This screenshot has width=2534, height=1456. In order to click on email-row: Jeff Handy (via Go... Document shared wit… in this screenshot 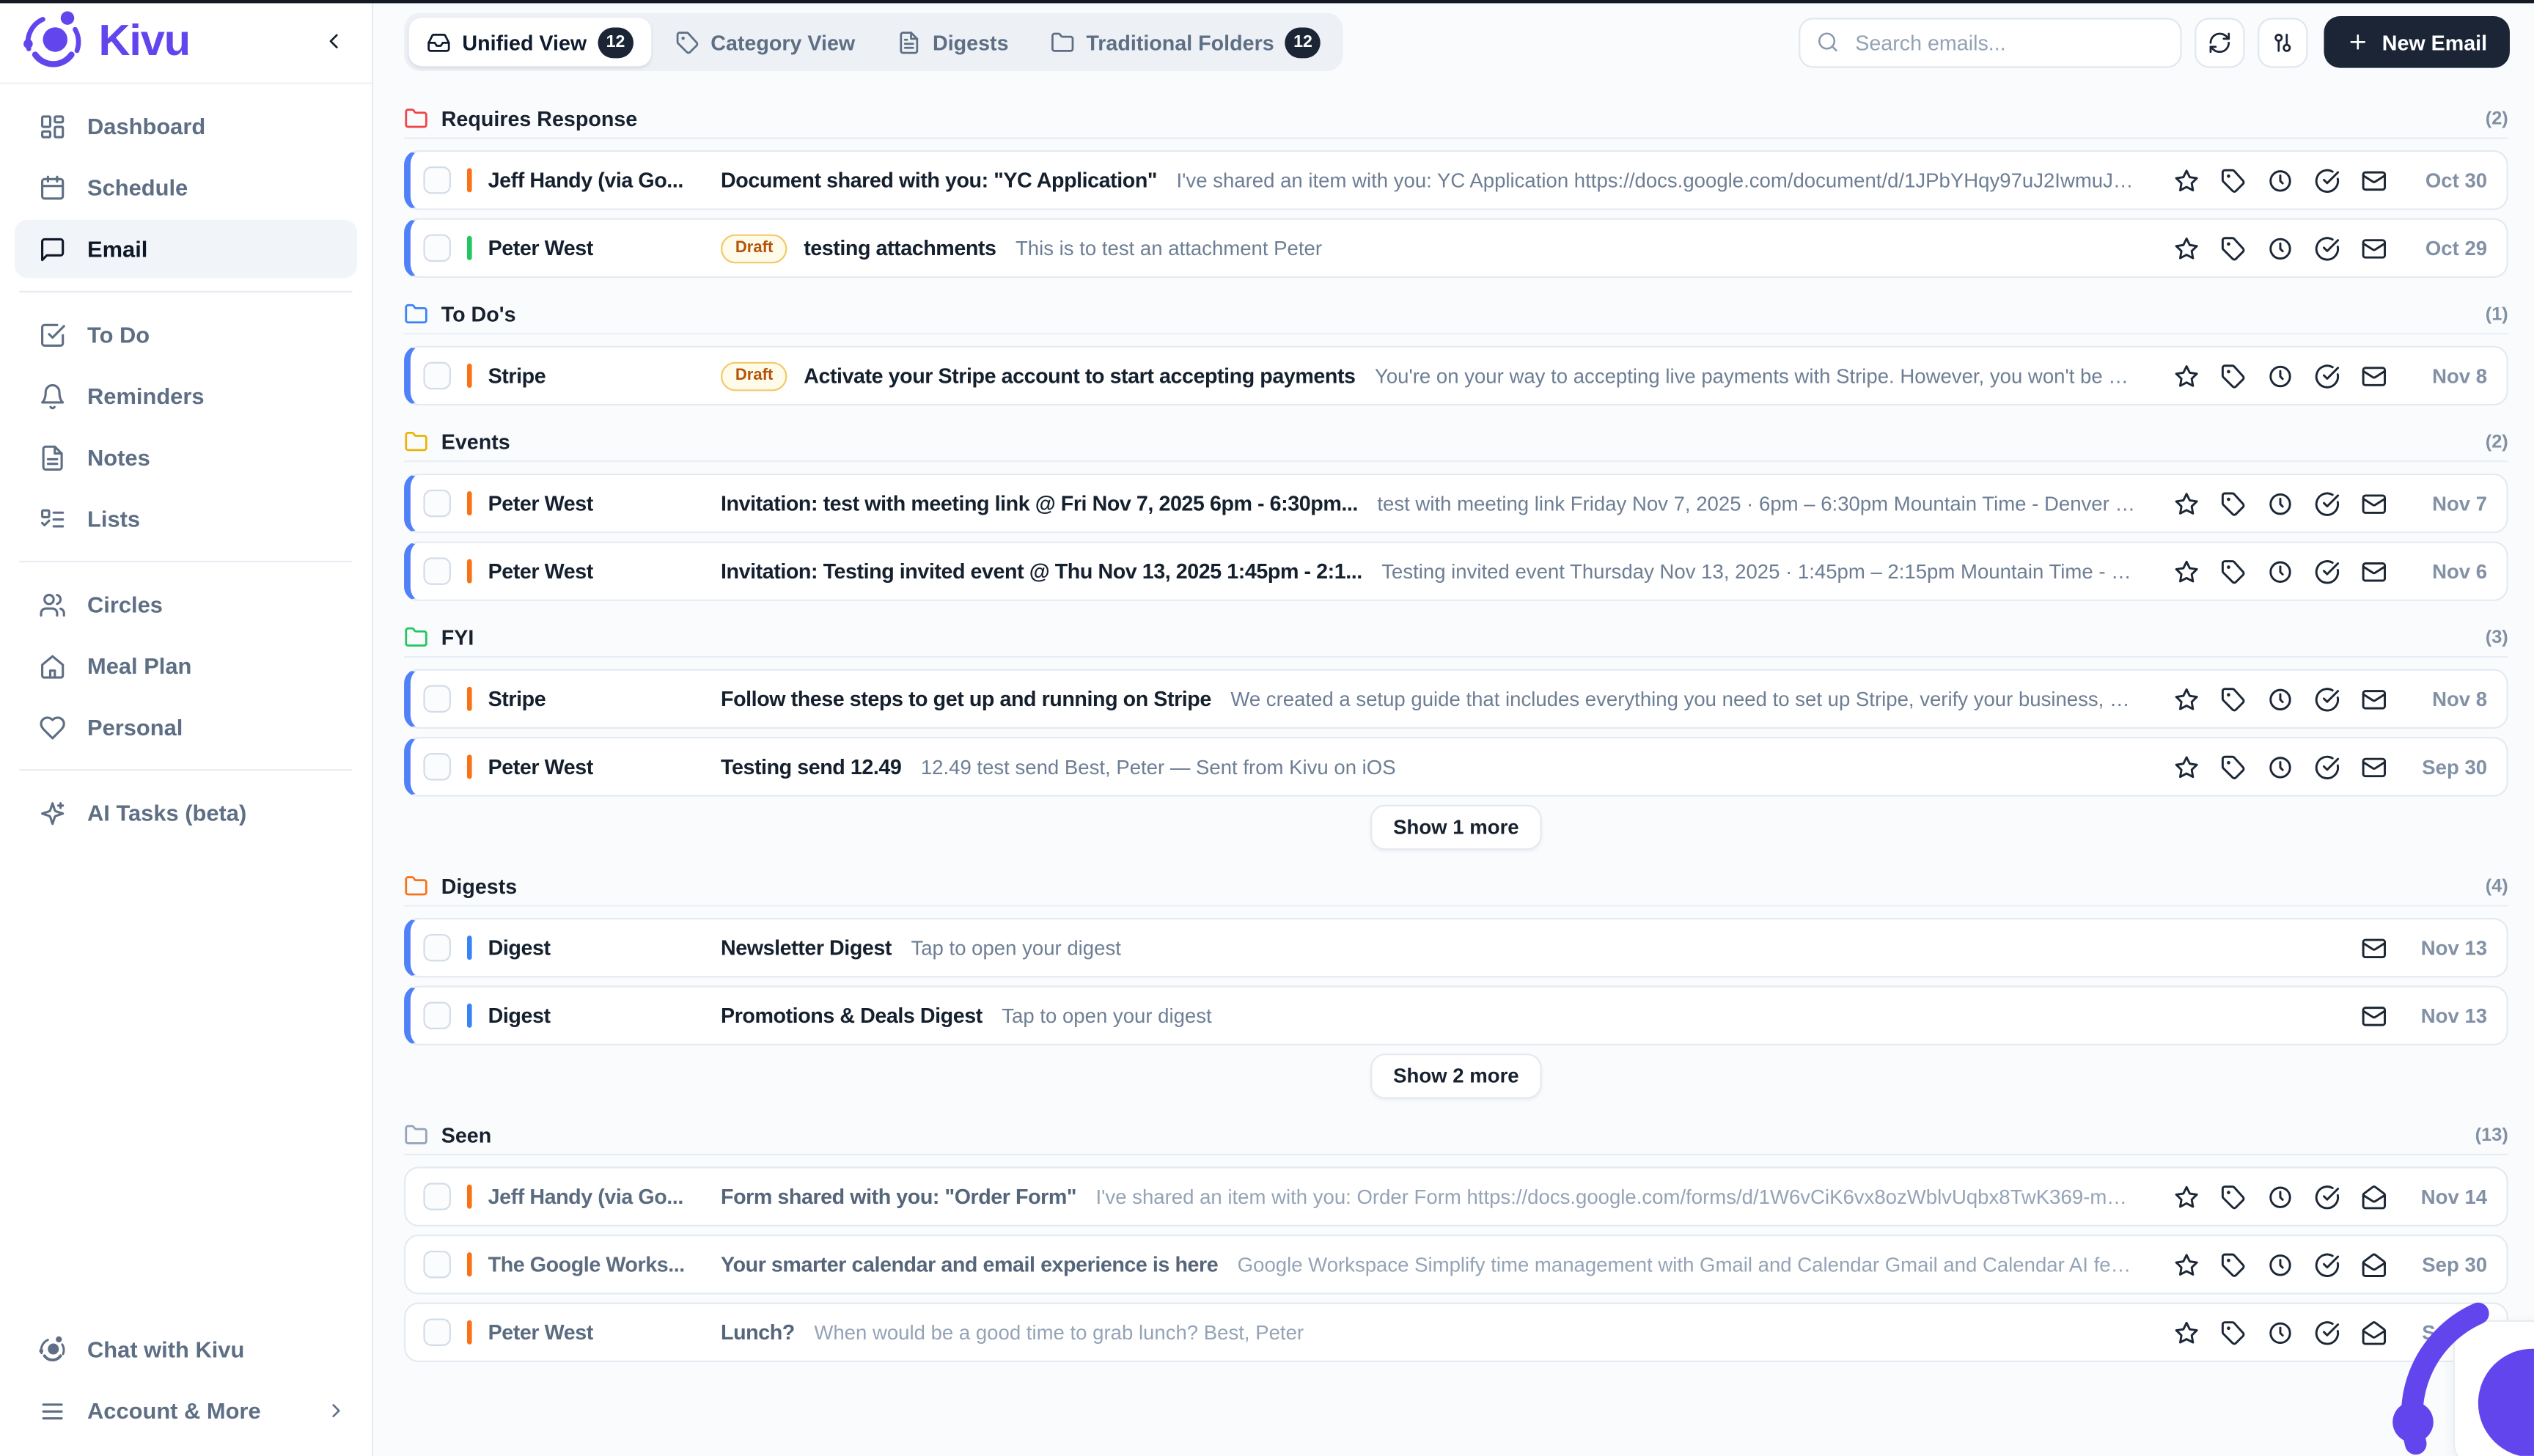, I will do `click(1456, 180)`.